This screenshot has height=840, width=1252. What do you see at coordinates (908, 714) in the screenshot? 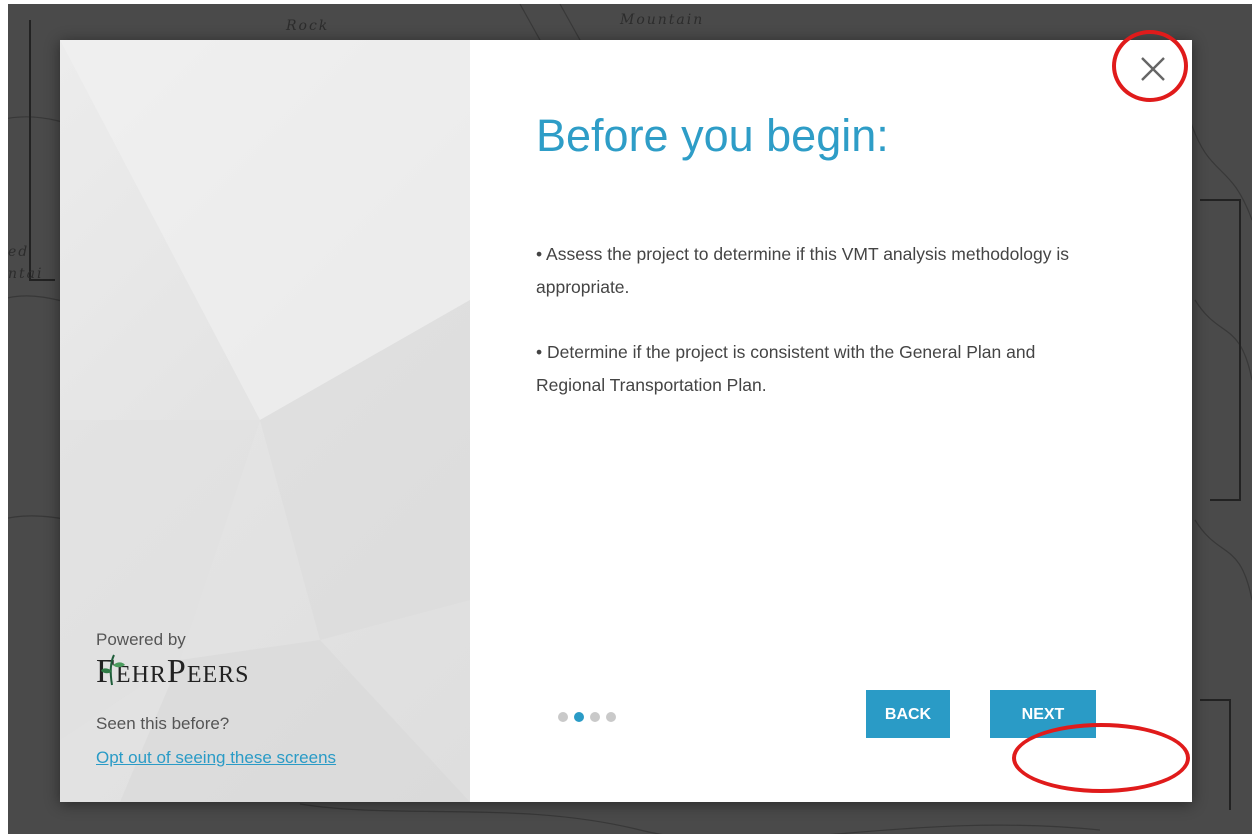
I see `back-button: BACK` at bounding box center [908, 714].